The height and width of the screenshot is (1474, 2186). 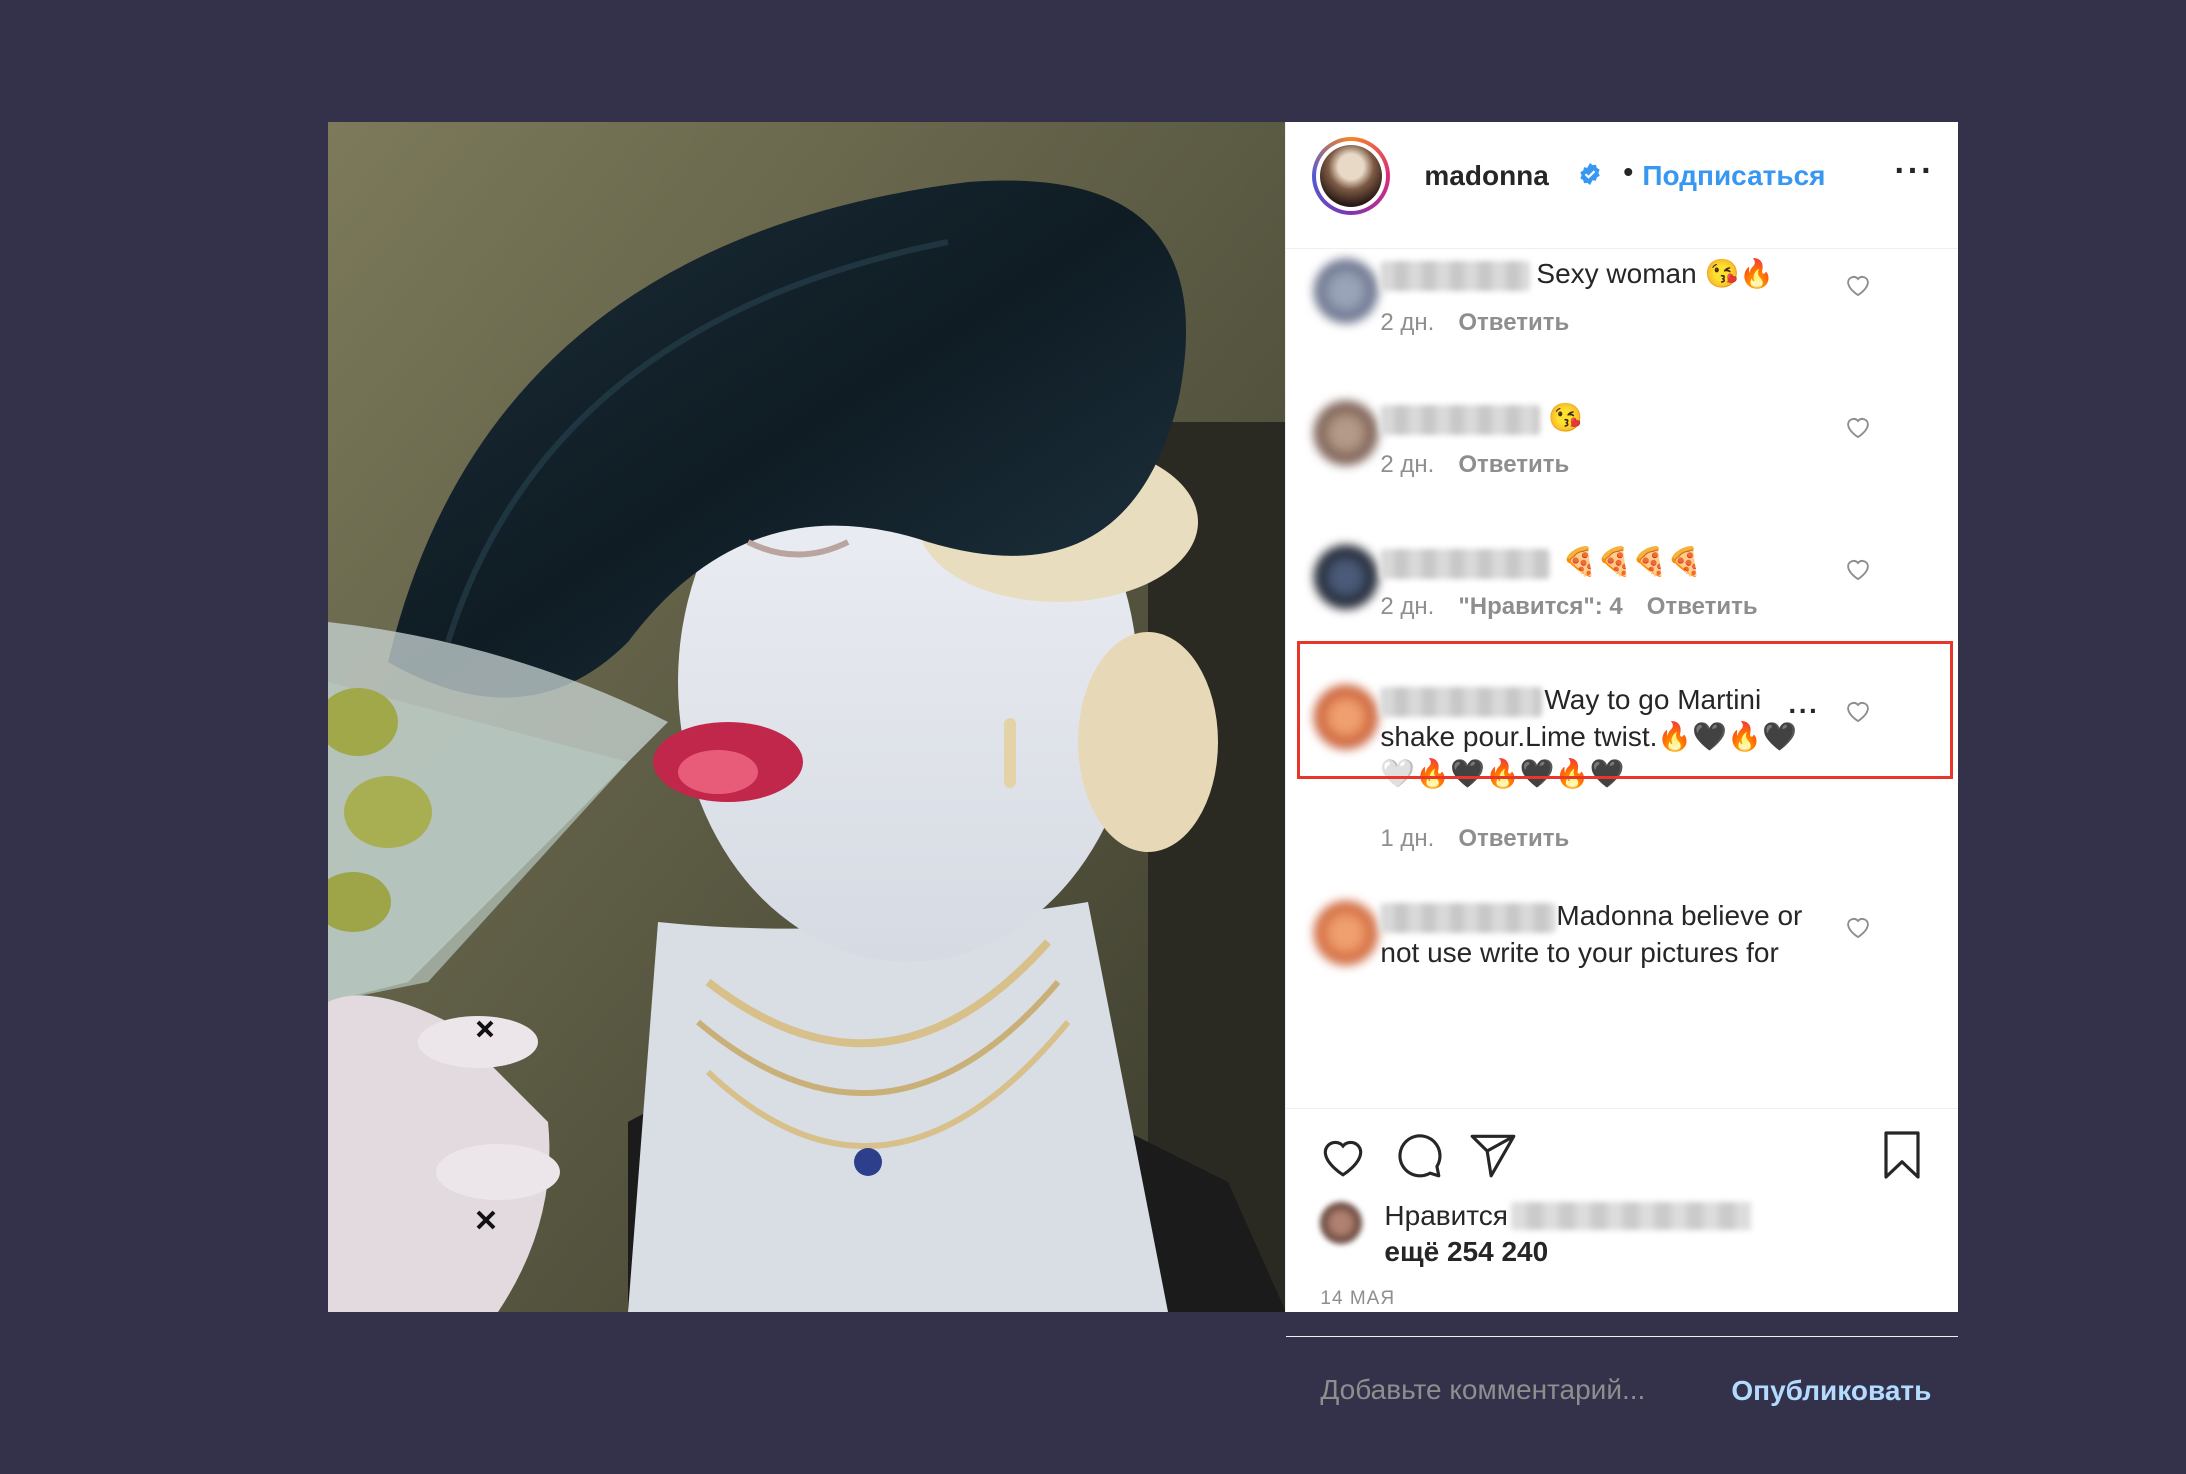 I want to click on comment-text: 😘, so click(x=1566, y=417).